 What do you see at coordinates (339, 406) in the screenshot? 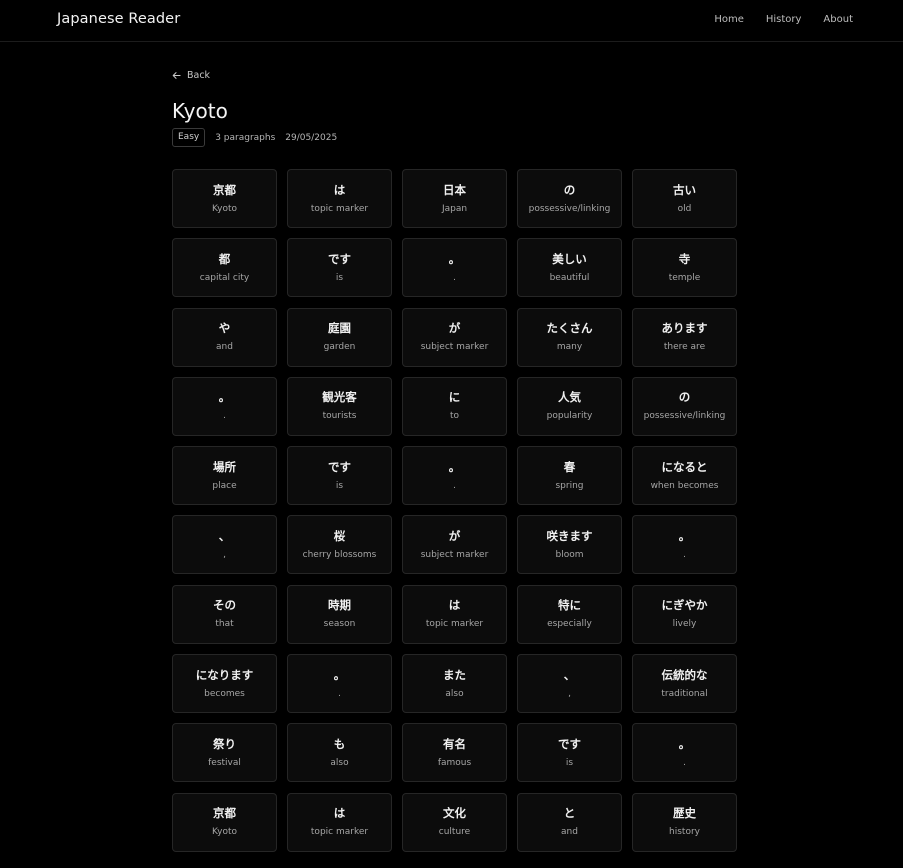
I see `word-card: 観光客 tourists` at bounding box center [339, 406].